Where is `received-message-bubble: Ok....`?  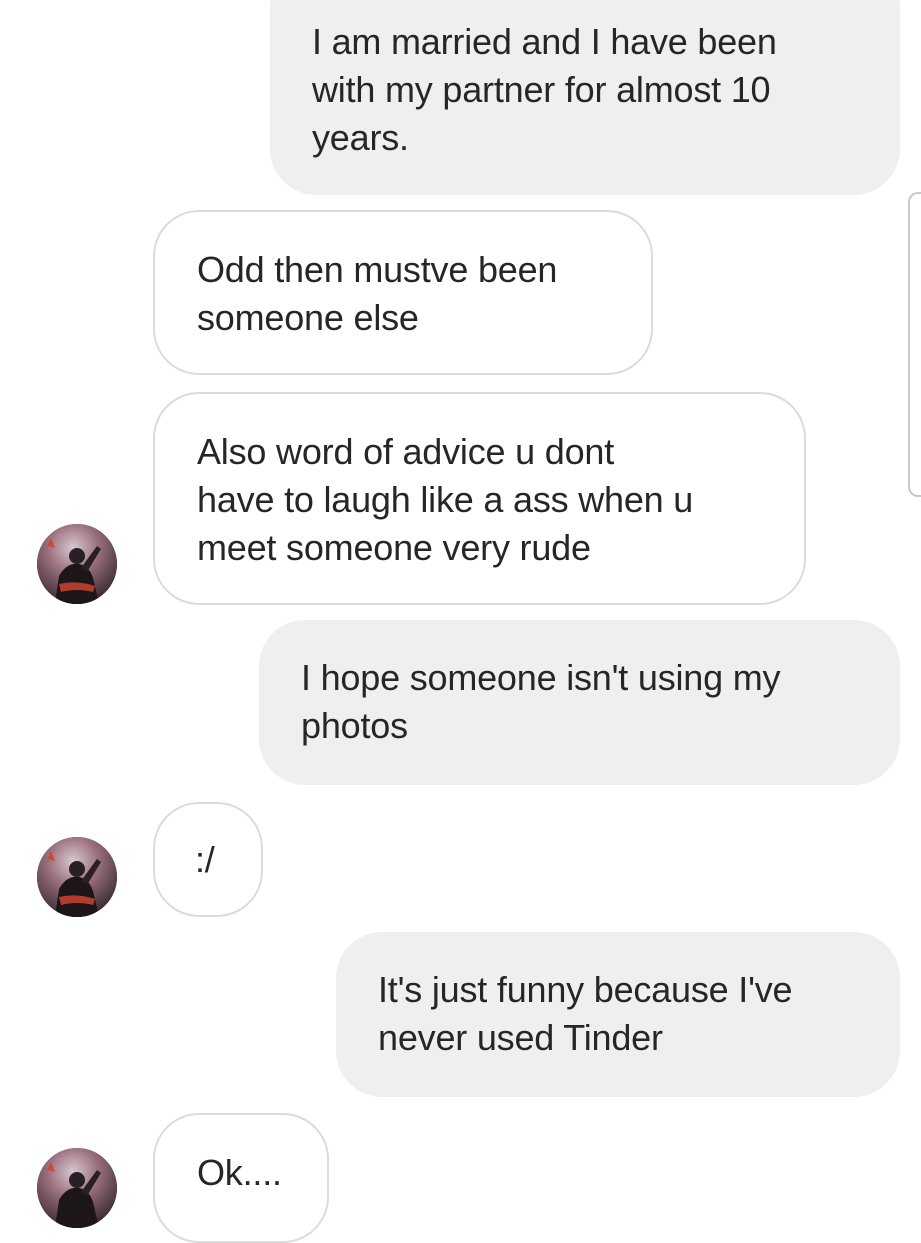 received-message-bubble: Ok.... is located at coordinates (241, 1178).